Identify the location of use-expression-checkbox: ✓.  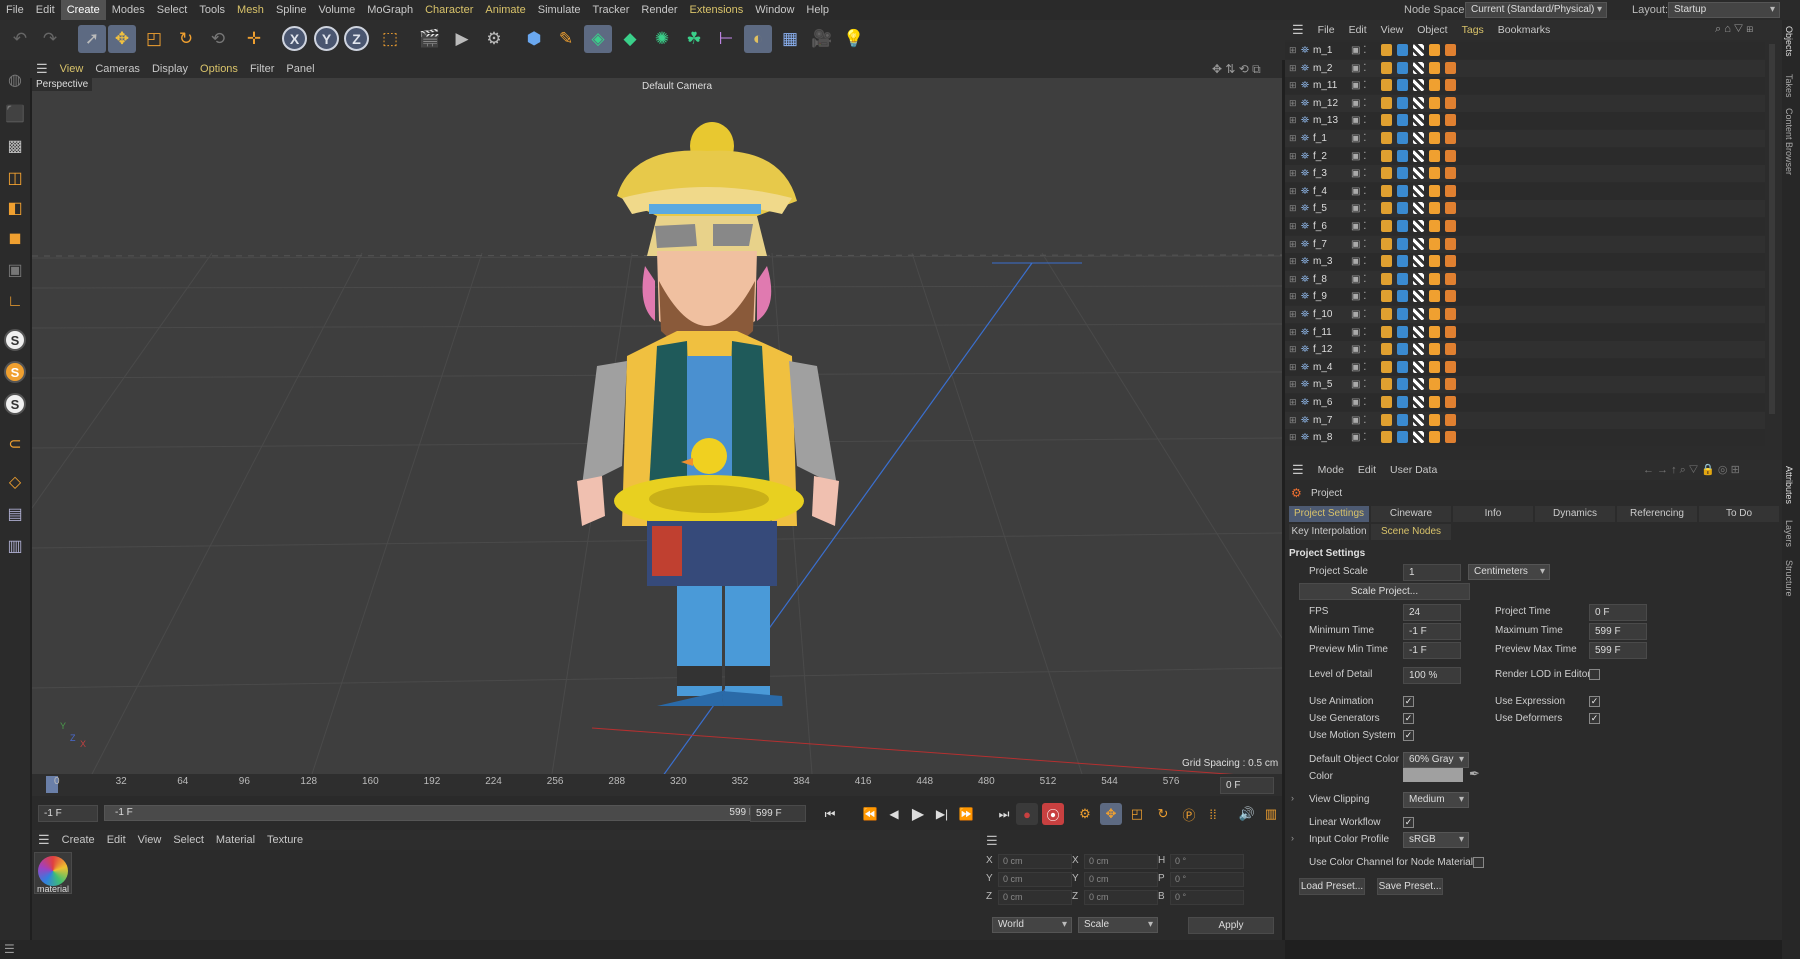
(1594, 701).